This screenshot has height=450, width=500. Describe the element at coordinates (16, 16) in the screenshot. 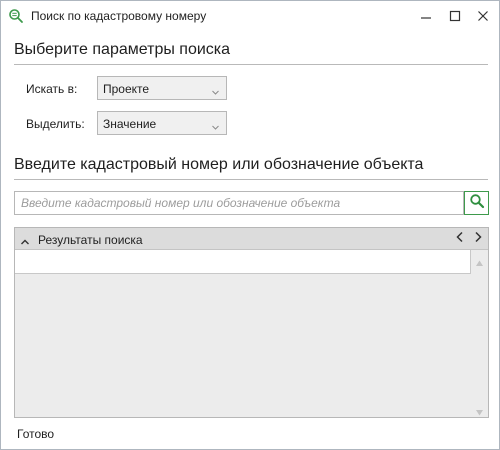

I see `magnifier-icon` at that location.